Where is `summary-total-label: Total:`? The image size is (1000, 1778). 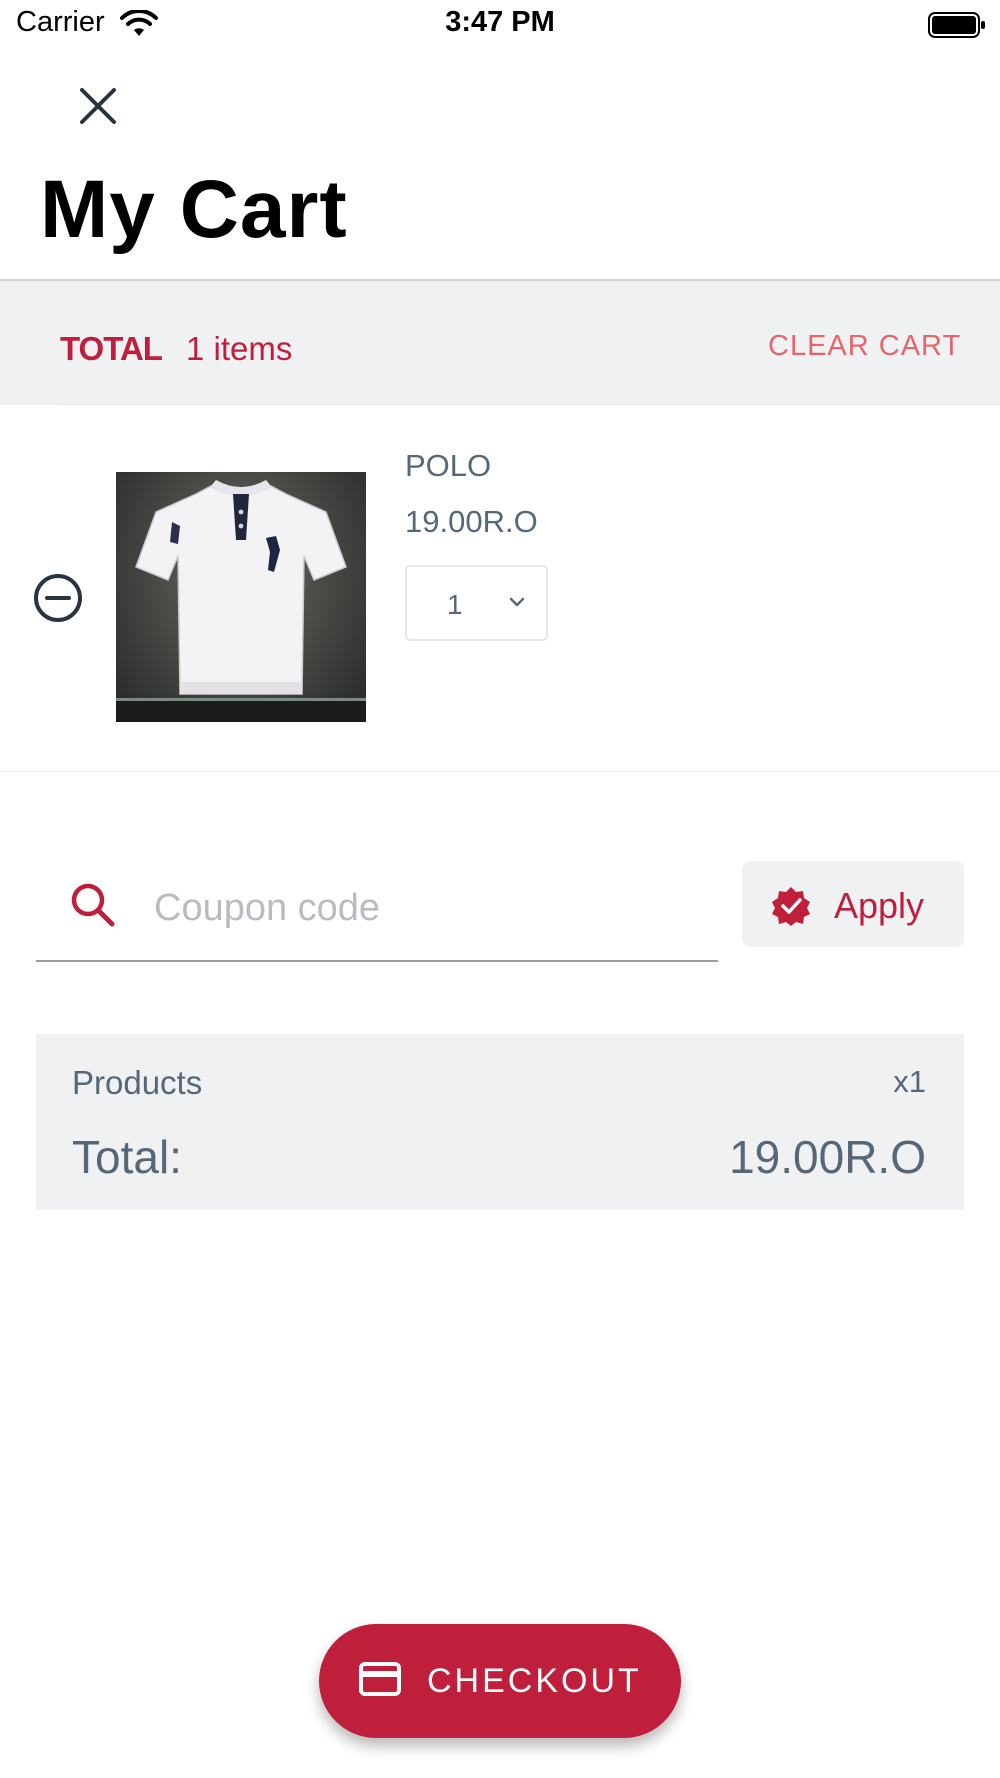 summary-total-label: Total: is located at coordinates (127, 1157).